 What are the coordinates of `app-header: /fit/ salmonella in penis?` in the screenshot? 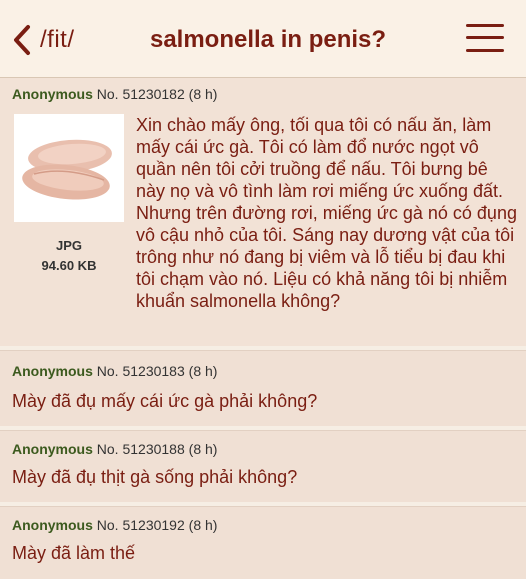 It's located at (263, 39).